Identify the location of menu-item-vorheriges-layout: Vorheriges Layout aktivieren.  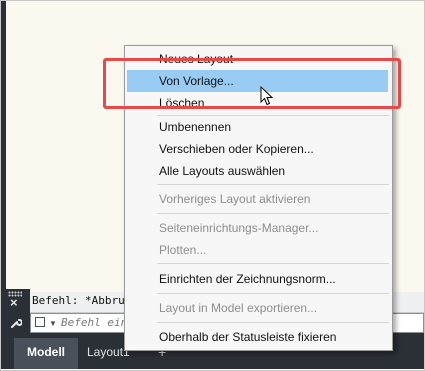
(258, 199).